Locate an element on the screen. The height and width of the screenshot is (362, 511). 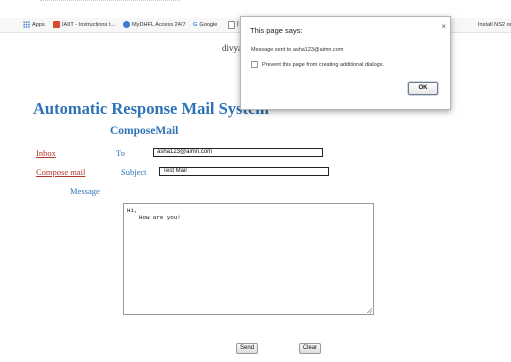
message-line: Hi, is located at coordinates (132, 210).